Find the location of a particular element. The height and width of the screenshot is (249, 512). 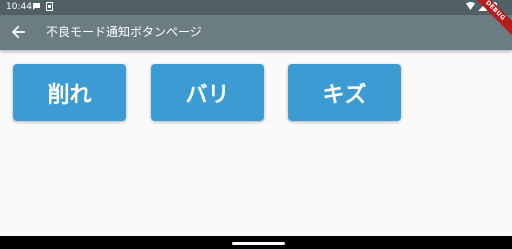

page-title: 不良モード通知ボタンページ is located at coordinates (124, 32).